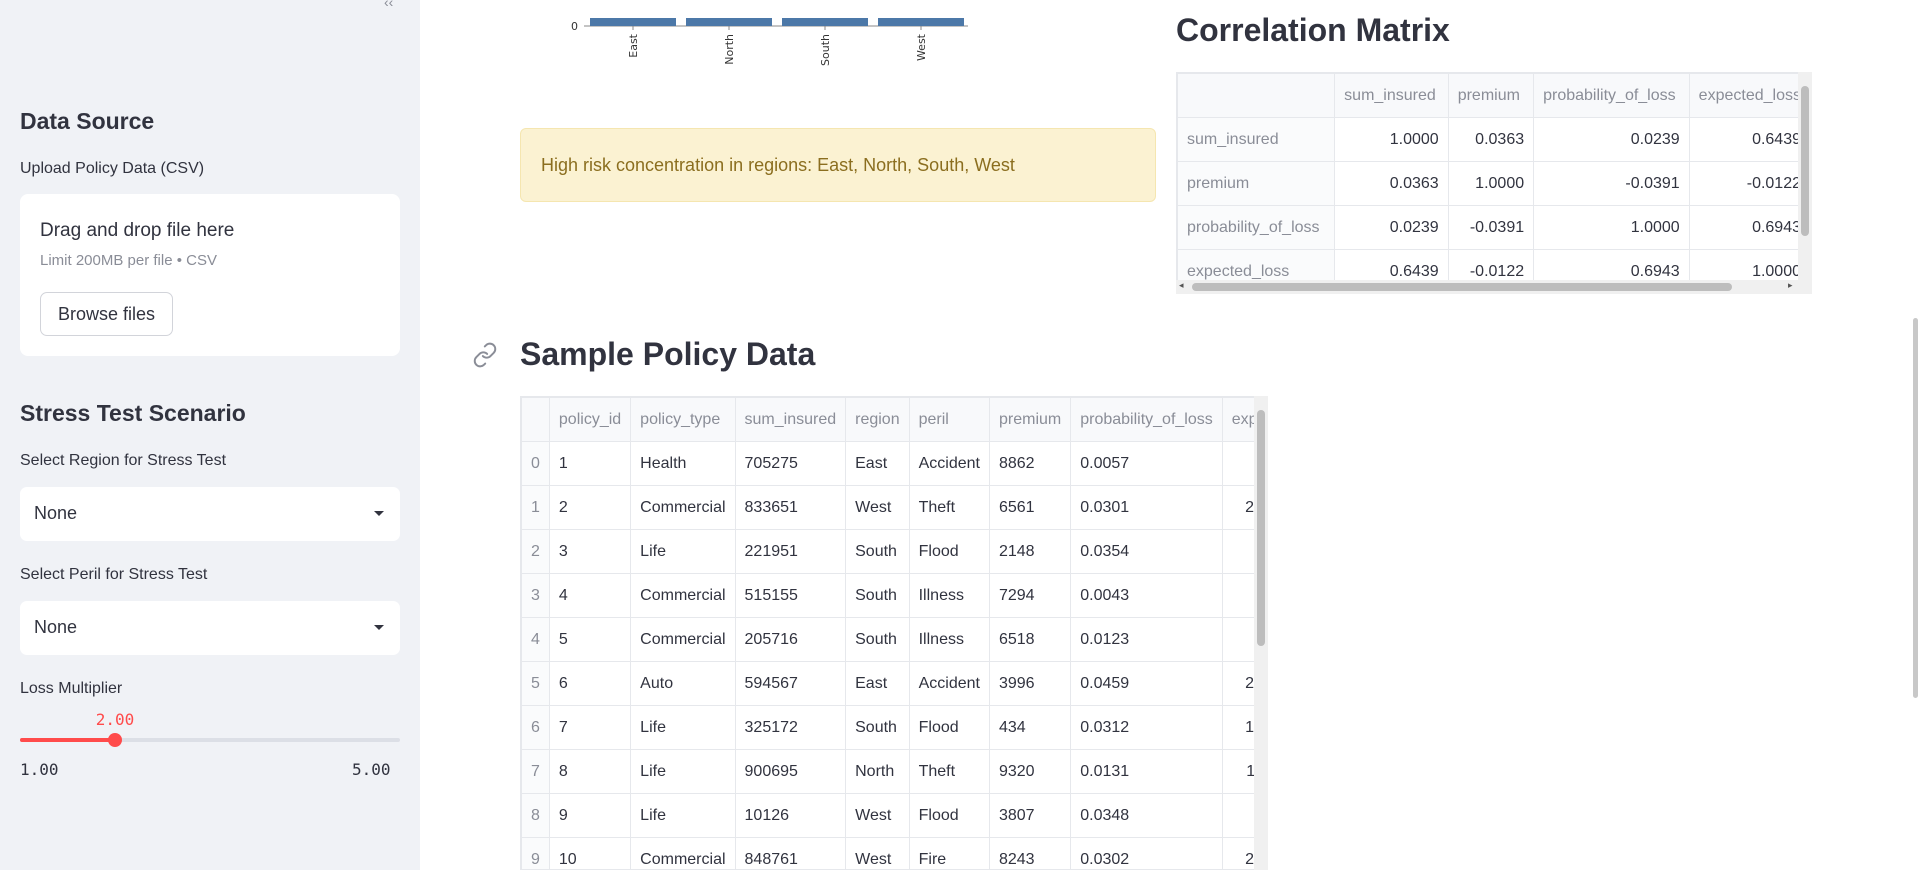 This screenshot has width=1919, height=870. I want to click on table-cell: 7294, so click(1030, 595).